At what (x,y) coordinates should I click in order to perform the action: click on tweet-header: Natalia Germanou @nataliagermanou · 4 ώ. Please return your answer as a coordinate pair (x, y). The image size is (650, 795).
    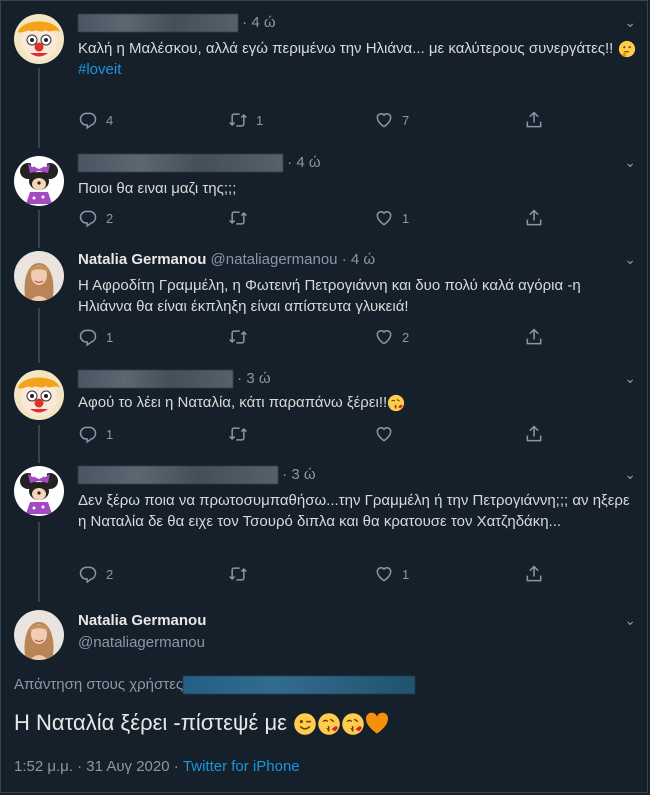
    Looking at the image, I should click on (227, 259).